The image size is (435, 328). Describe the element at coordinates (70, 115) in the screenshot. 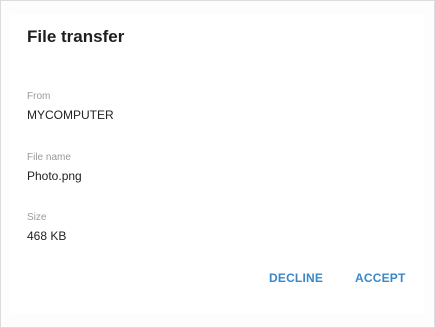

I see `from-value: MYCOMPUTER` at that location.